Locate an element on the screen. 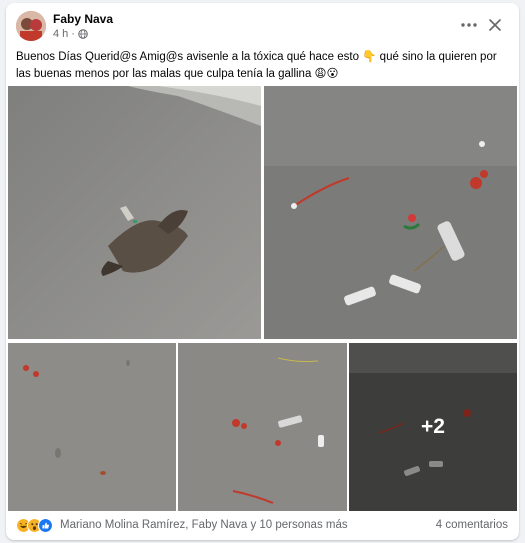 The image size is (525, 543). sand-footprints-image is located at coordinates (92, 427).